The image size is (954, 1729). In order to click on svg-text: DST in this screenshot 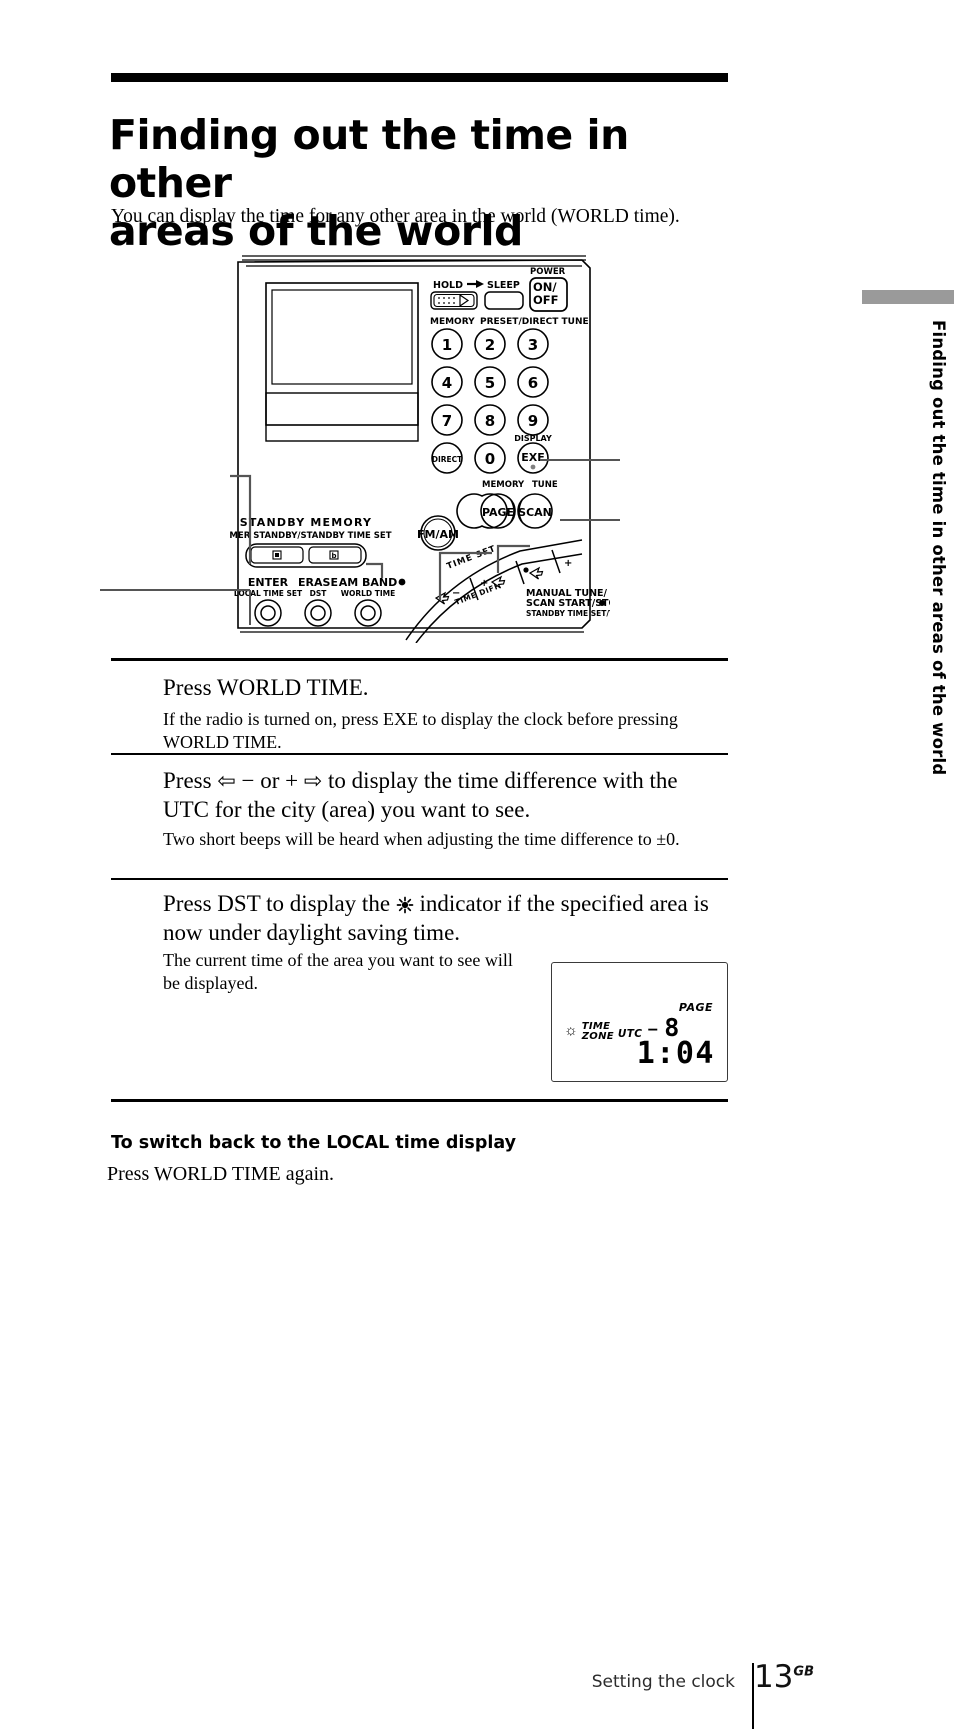, I will do `click(319, 593)`.